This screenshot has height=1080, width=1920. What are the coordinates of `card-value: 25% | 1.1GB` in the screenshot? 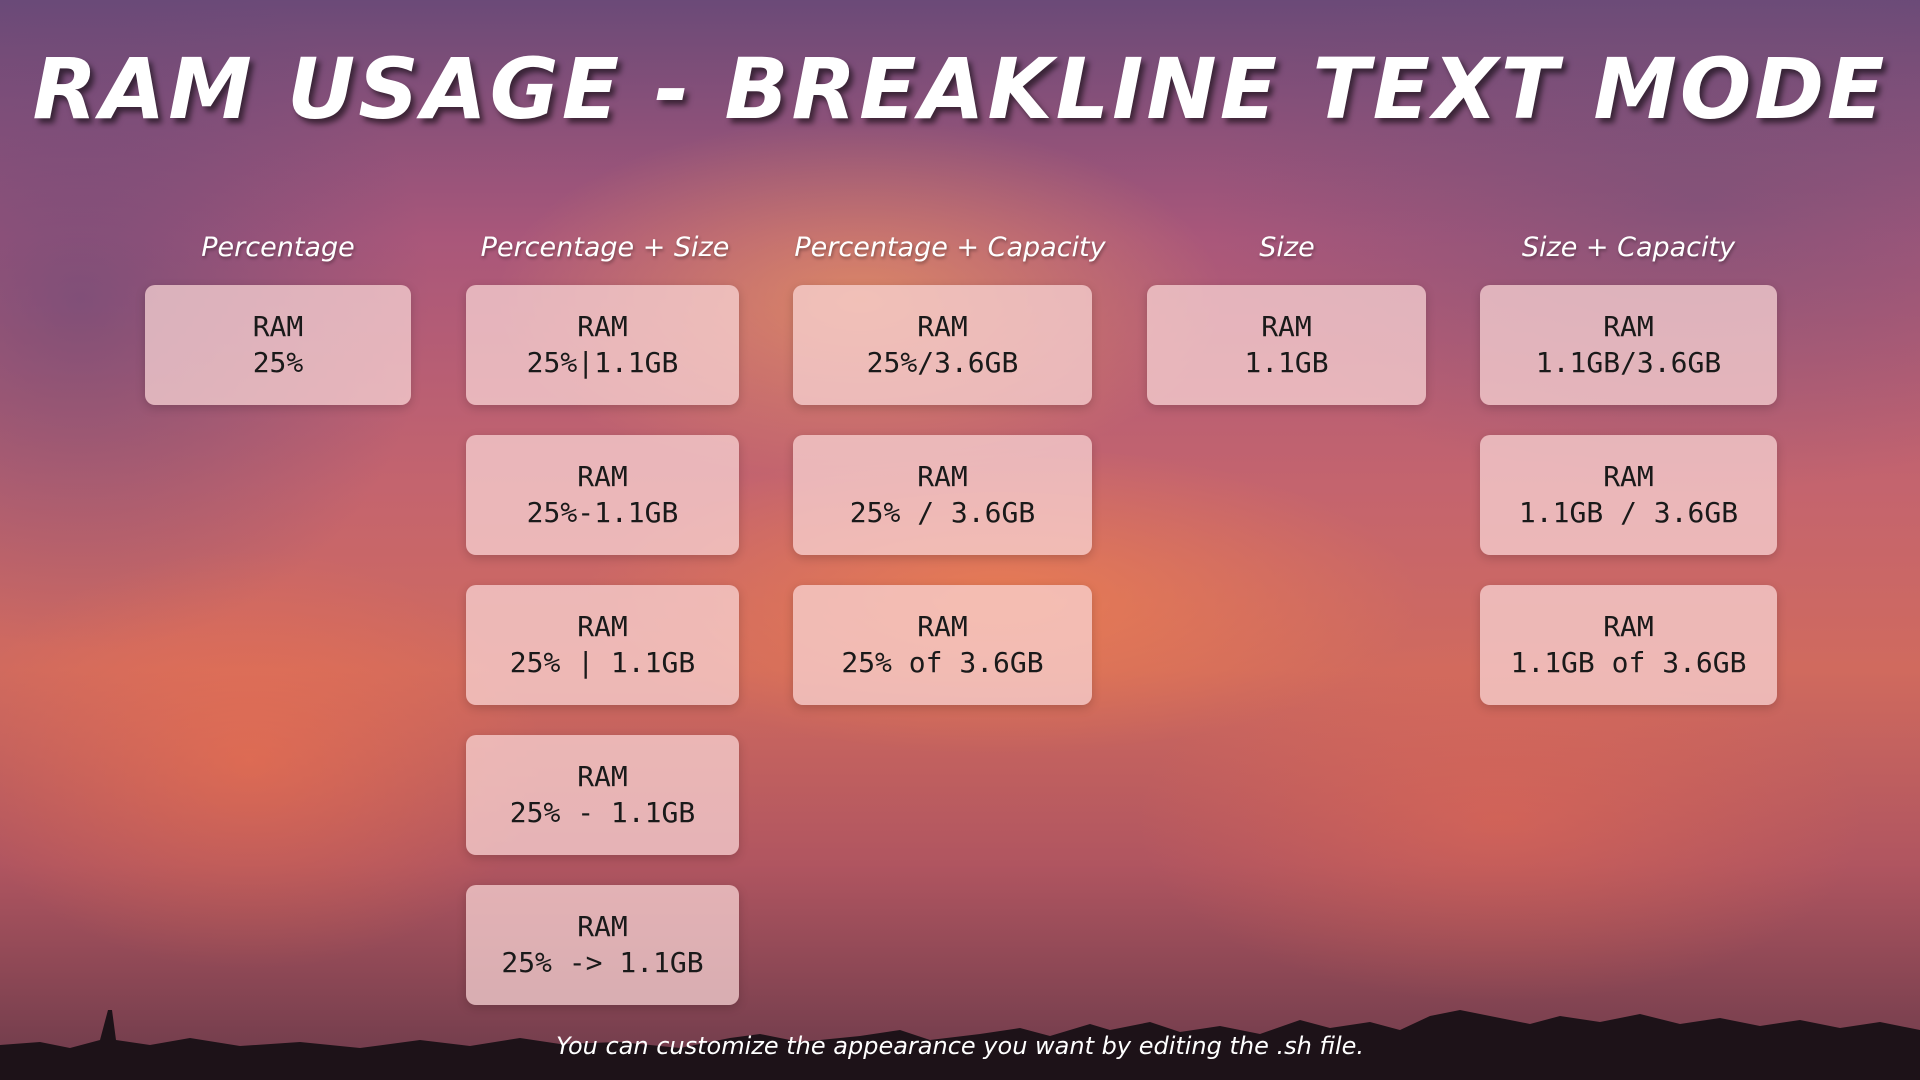 It's located at (602, 662).